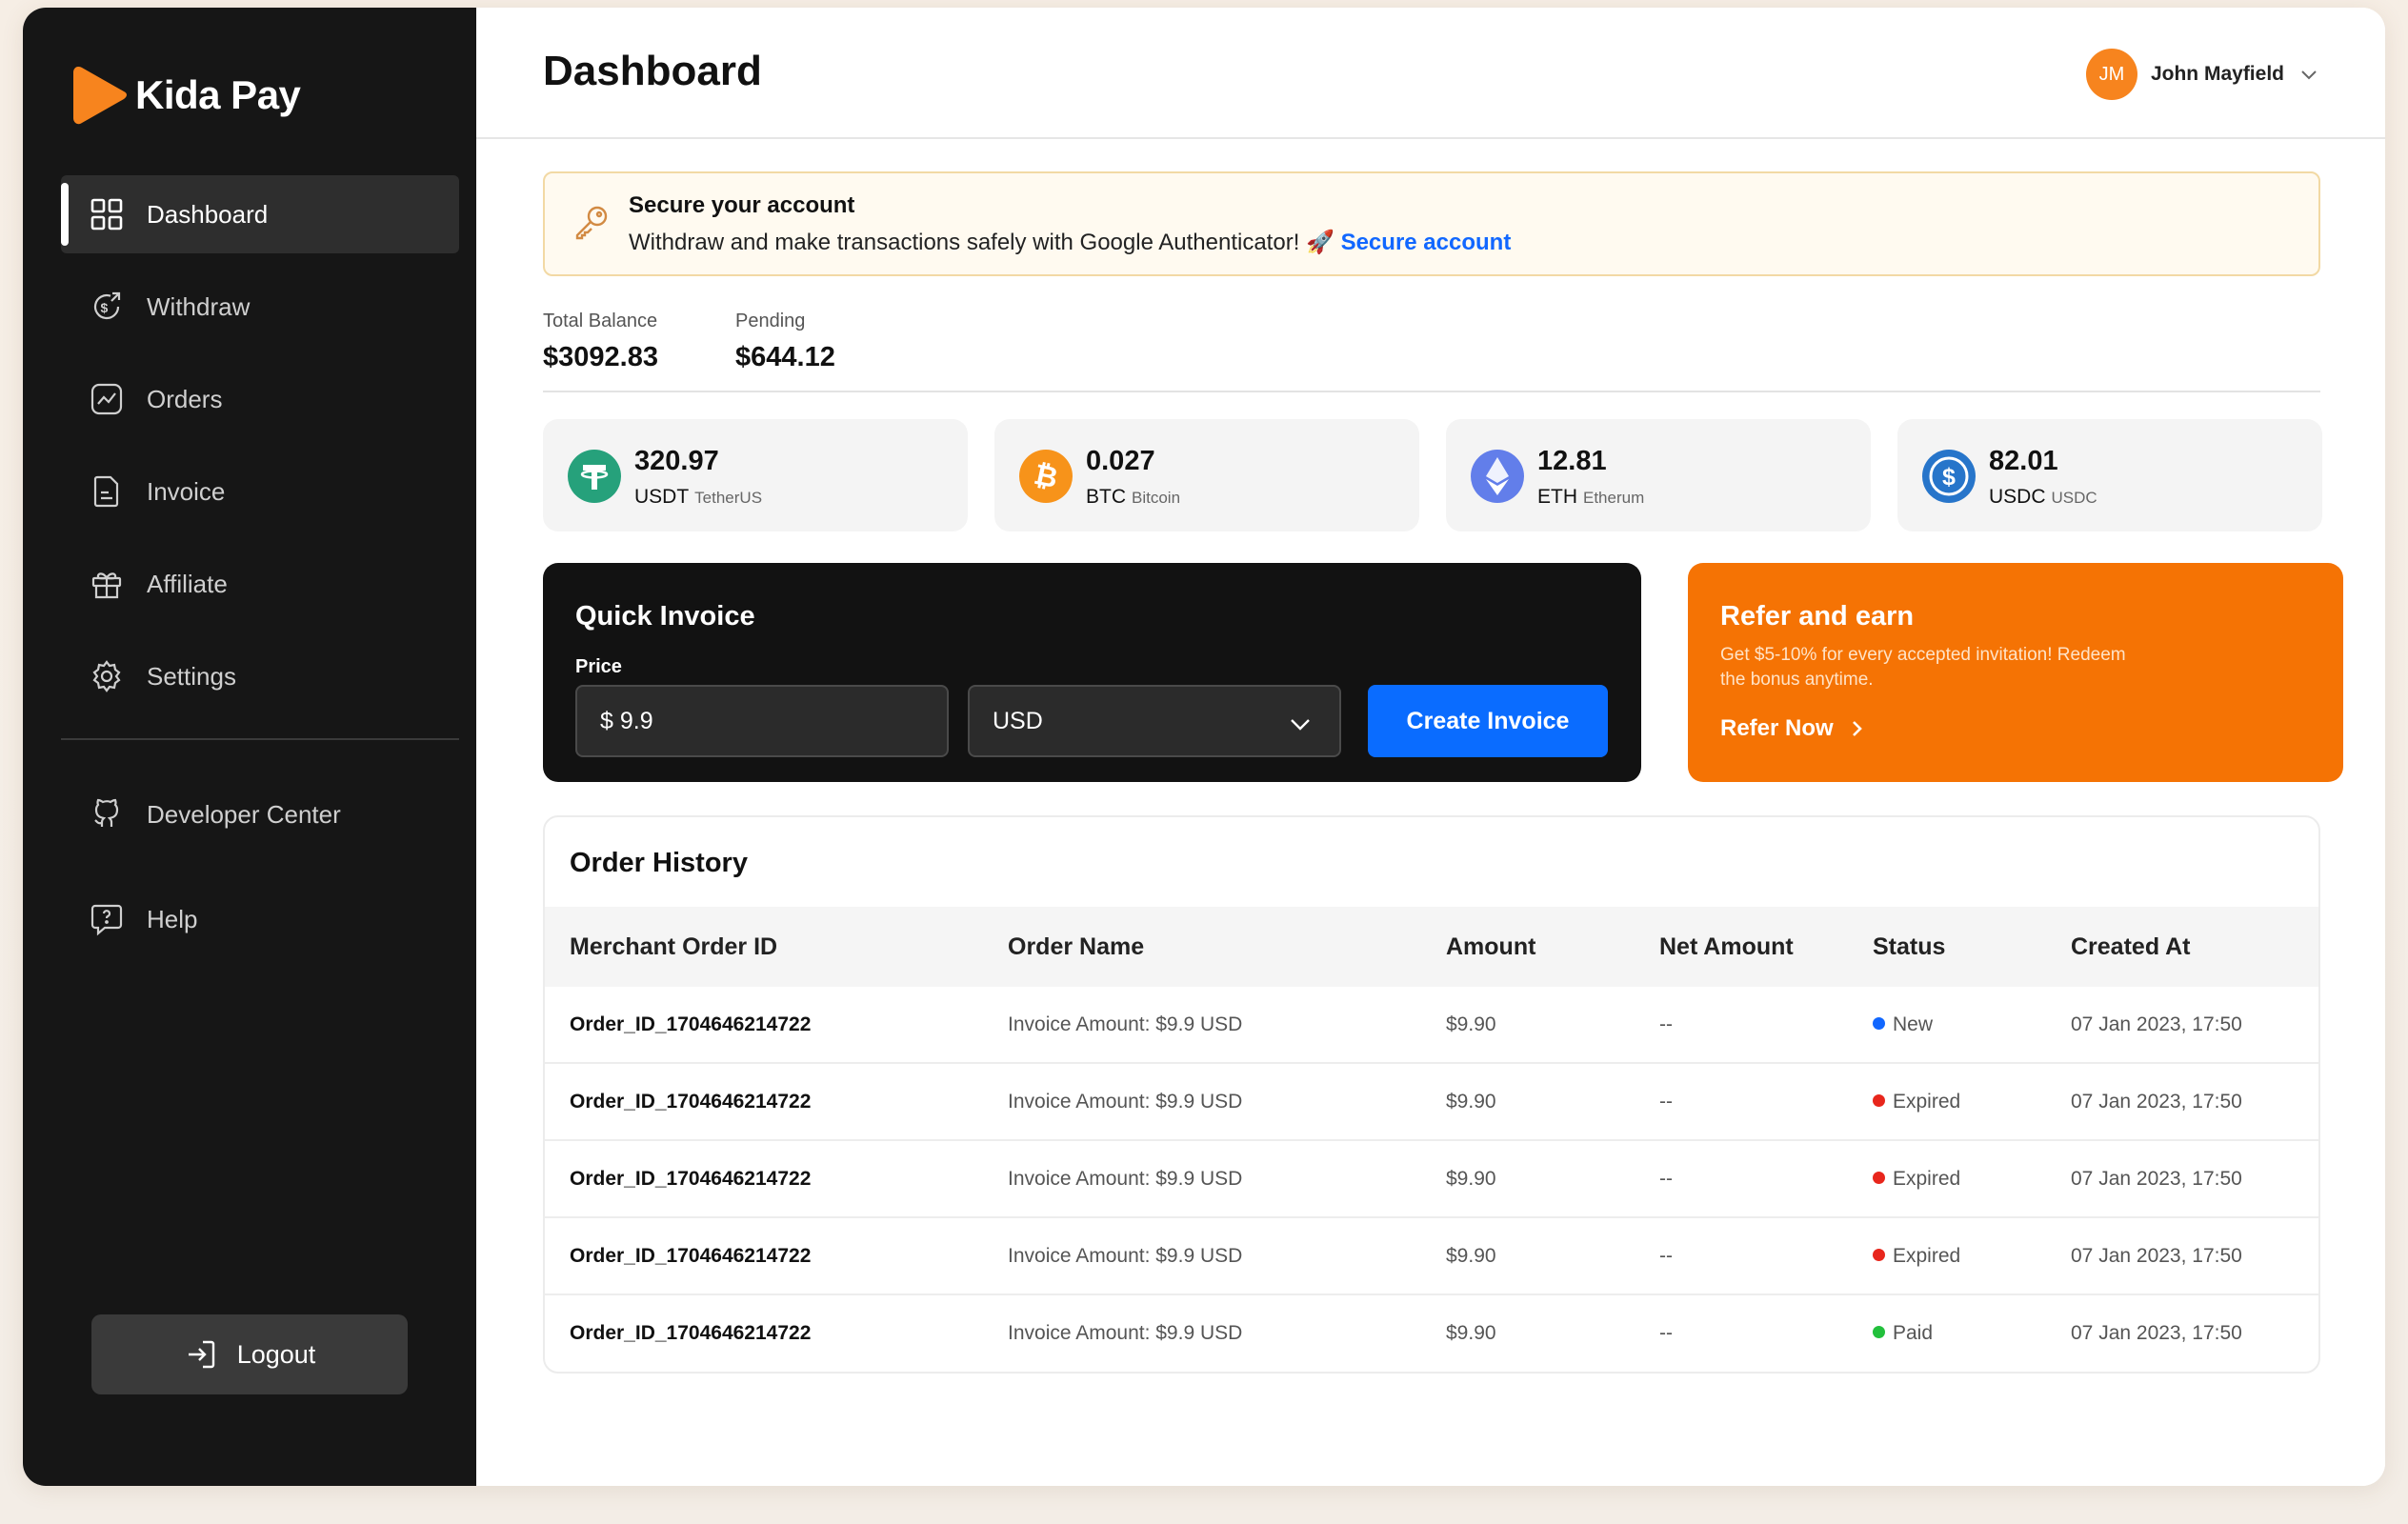  Describe the element at coordinates (691, 1024) in the screenshot. I see `cell-id: Order_ID_1704646214722` at that location.